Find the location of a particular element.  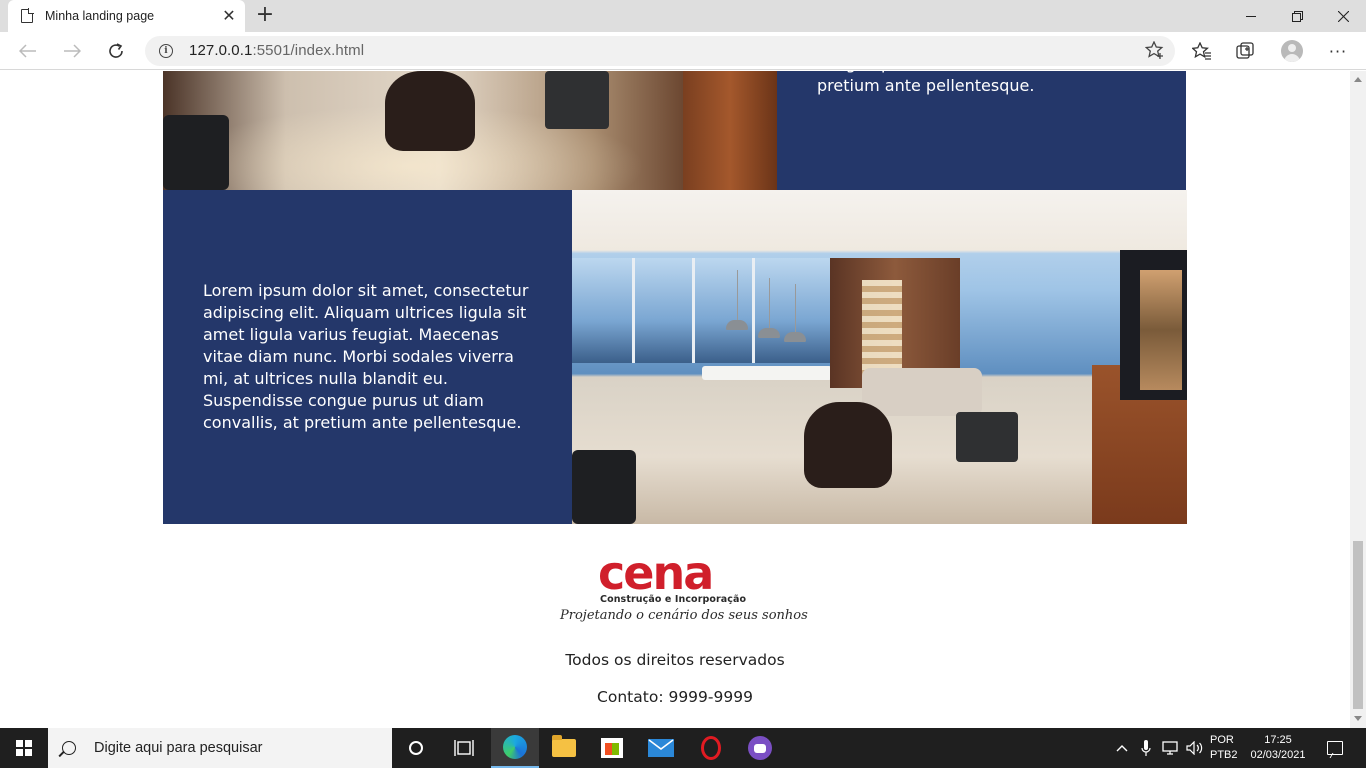

favorite-add-icon is located at coordinates (1154, 52).